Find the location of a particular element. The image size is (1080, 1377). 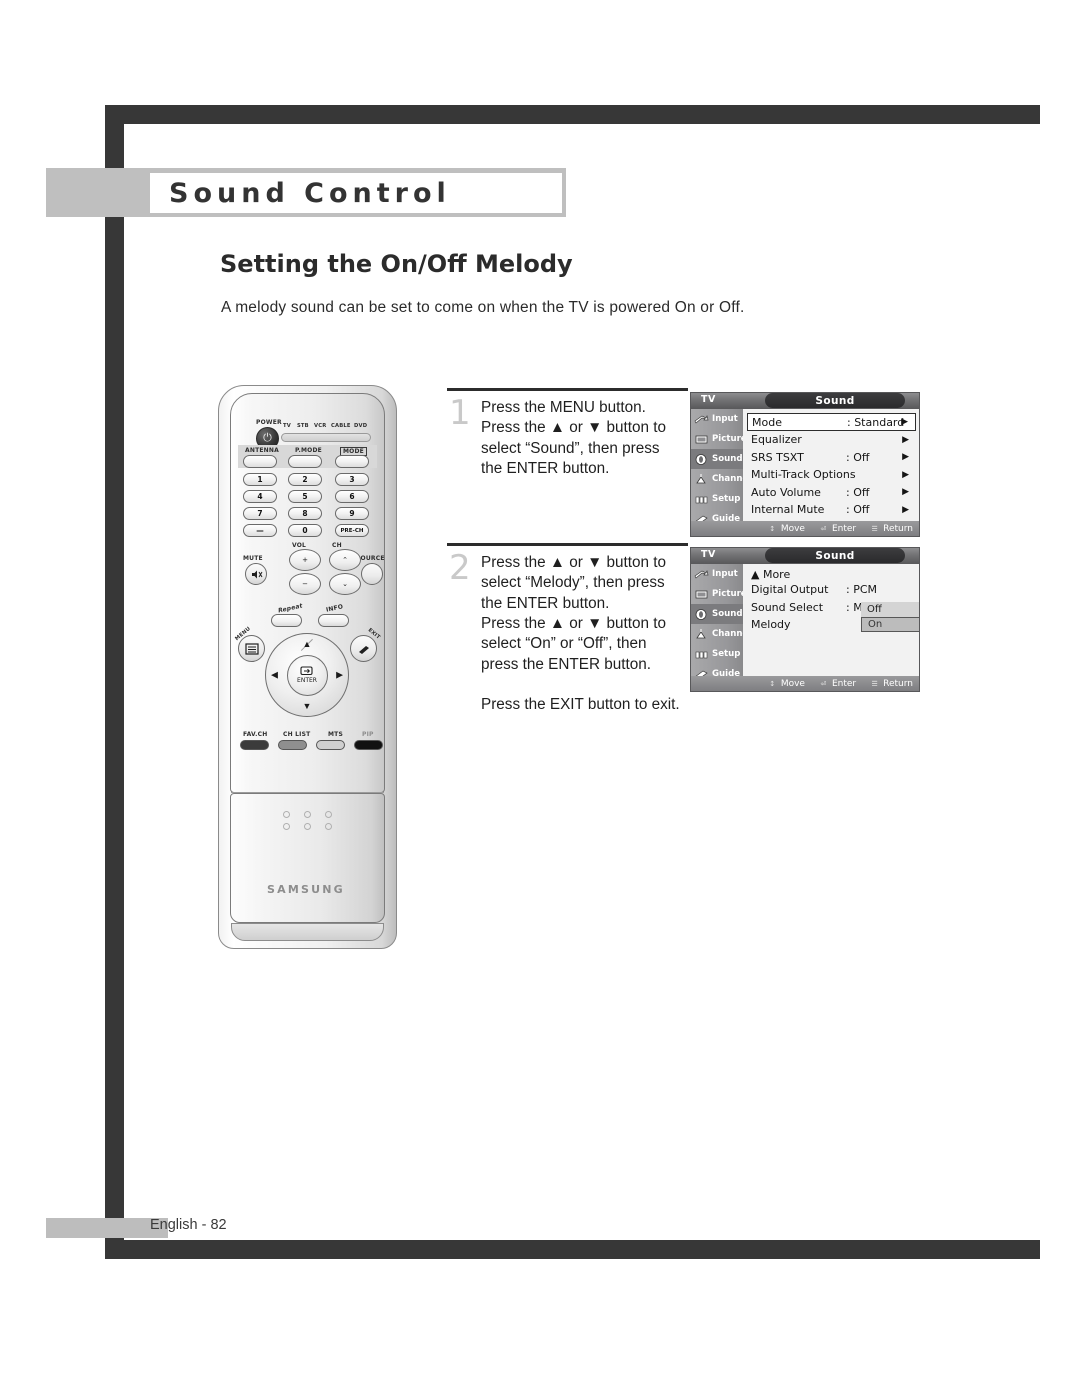

osd-hintbar-1: ↕ Move ⏎ Enter ☰ Return is located at coordinates (805, 528).